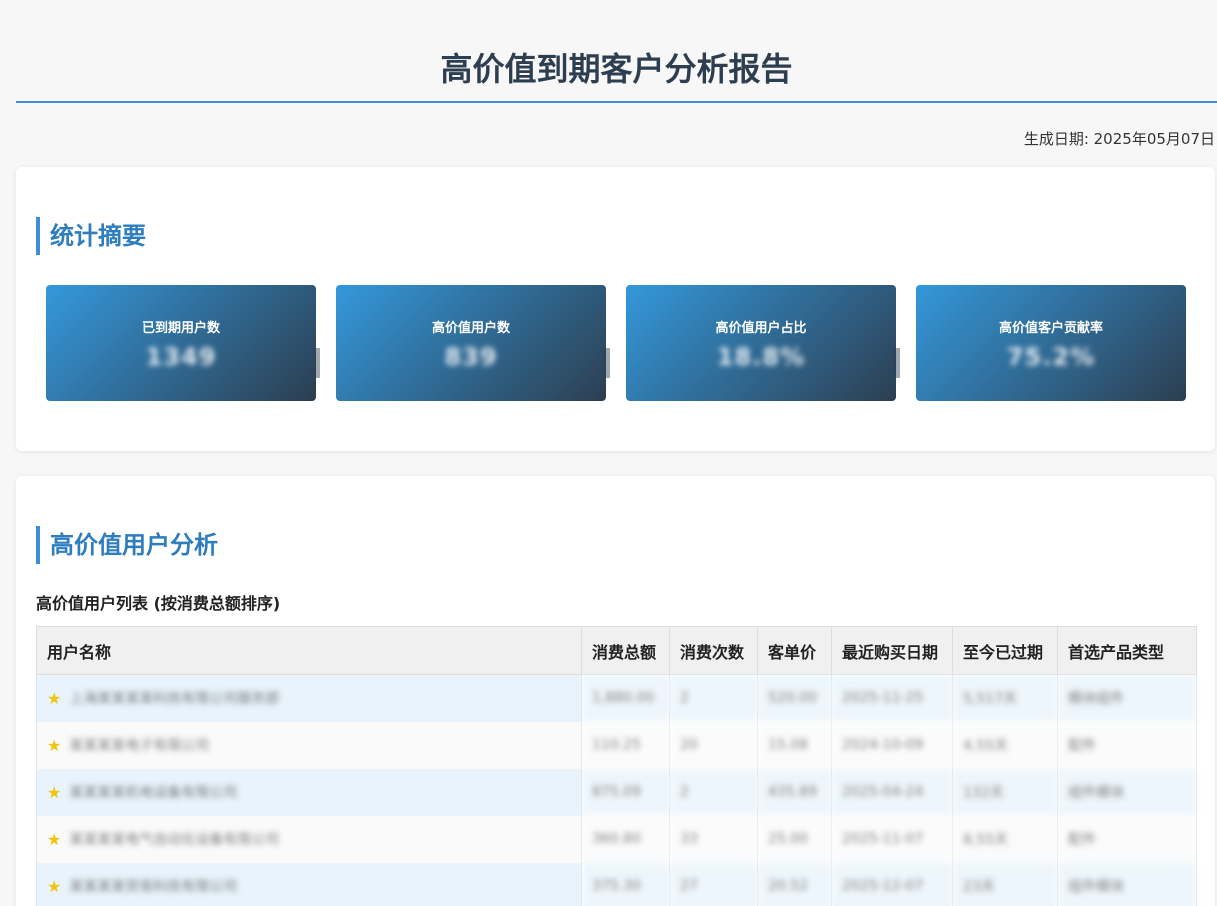  I want to click on cell-last-purchase: 2025-11-07, so click(892, 839).